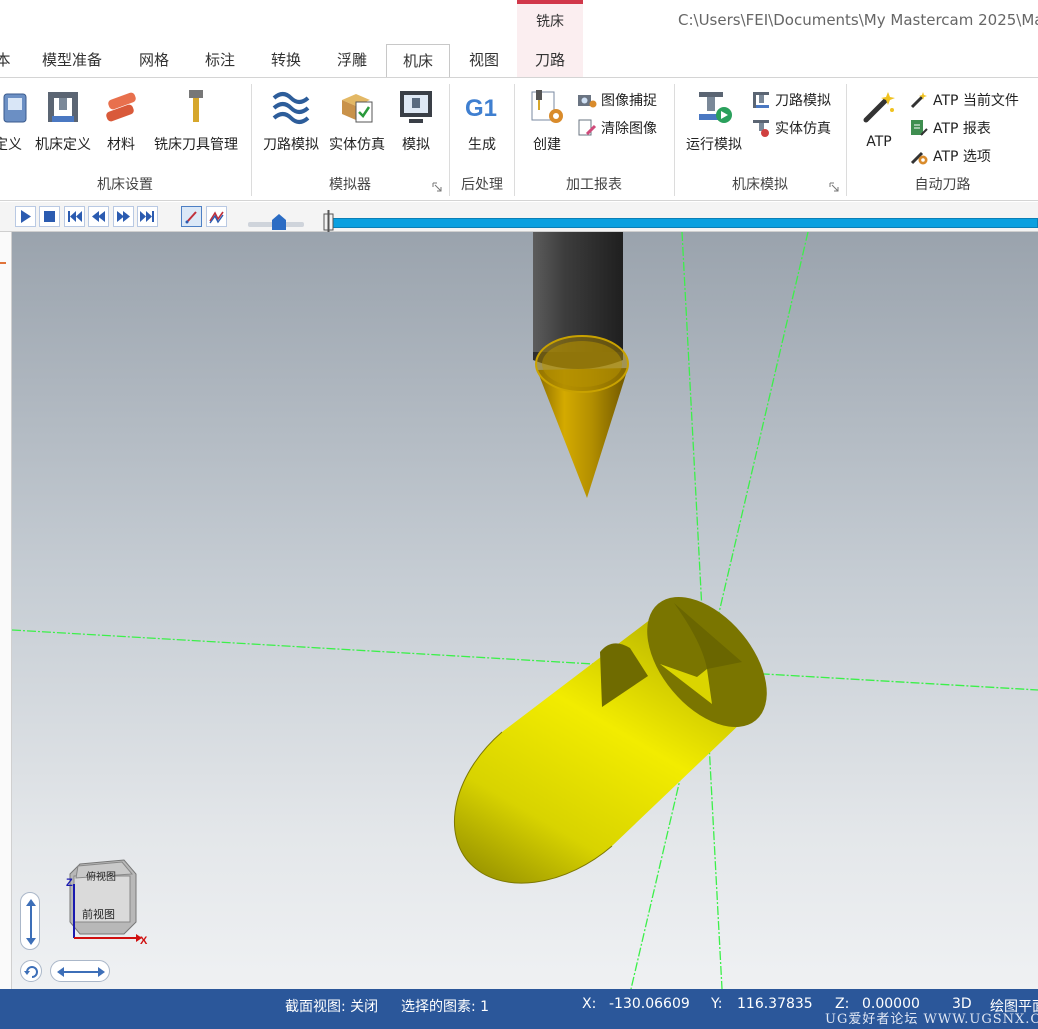  I want to click on machine-verify-label: 实体仿真, so click(803, 129).